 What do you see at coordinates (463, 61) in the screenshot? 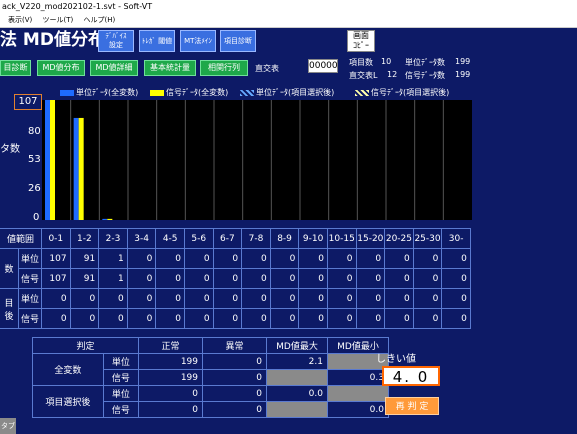
I see `unit-count-value: 199` at bounding box center [463, 61].